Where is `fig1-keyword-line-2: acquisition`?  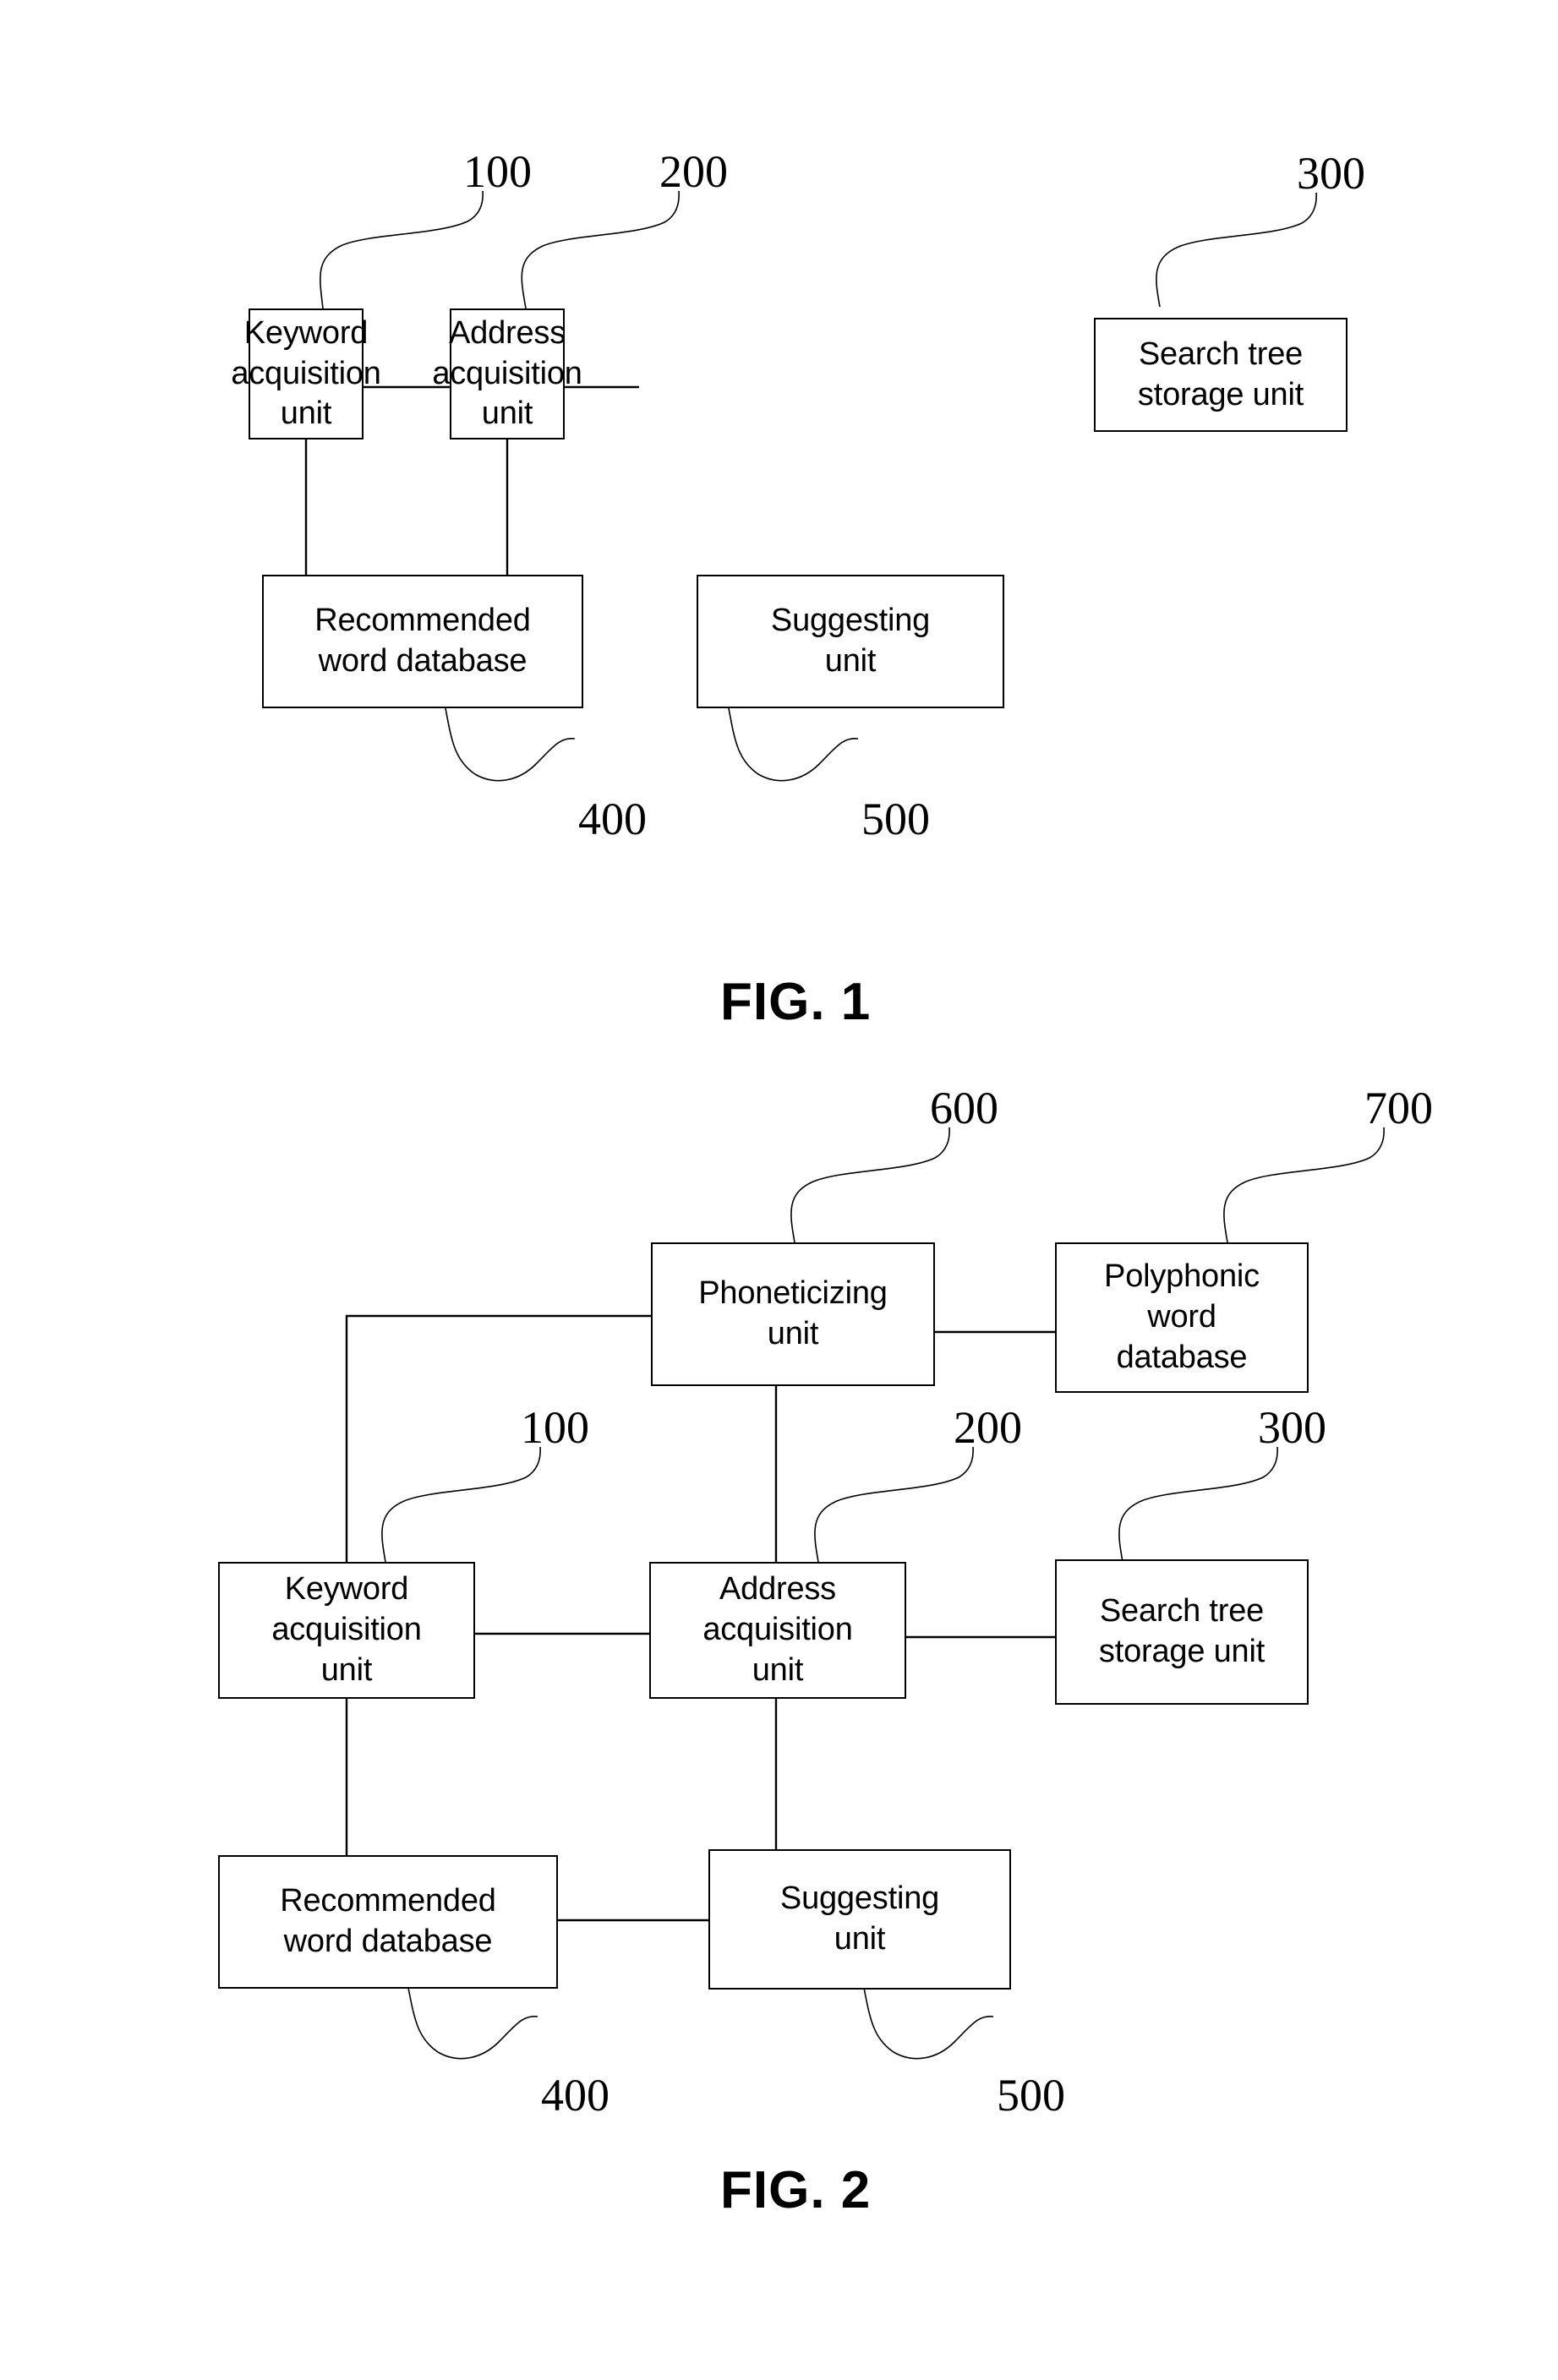 fig1-keyword-line-2: acquisition is located at coordinates (306, 373).